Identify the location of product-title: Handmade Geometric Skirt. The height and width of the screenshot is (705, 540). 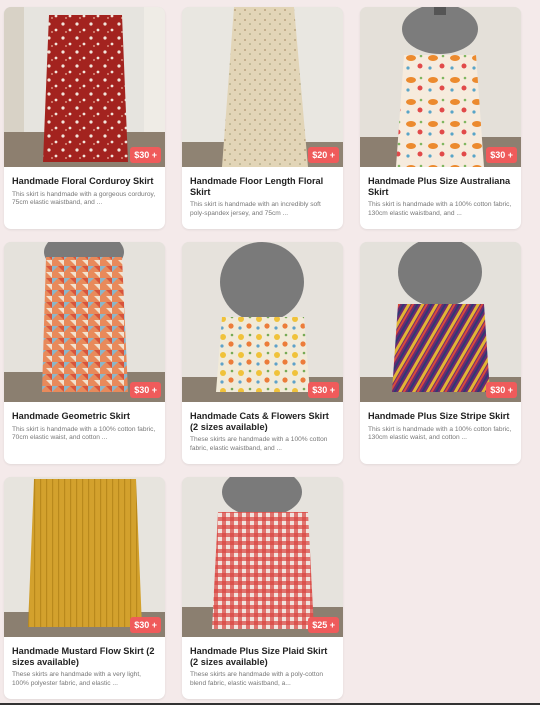
(84, 416).